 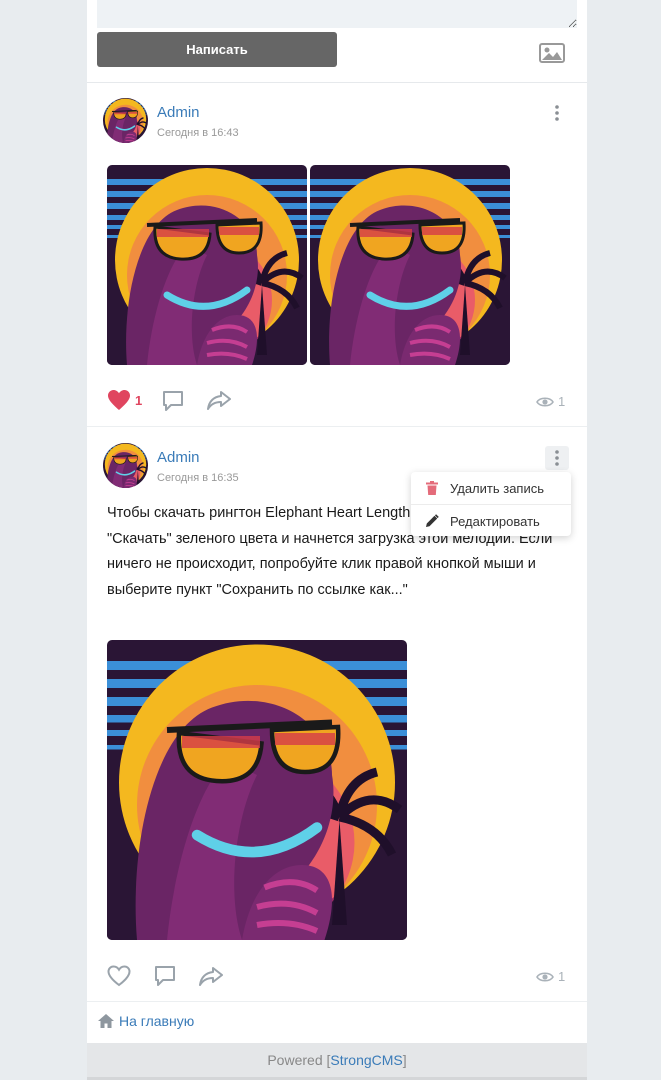 What do you see at coordinates (366, 1060) in the screenshot?
I see `brand-link: StrongCMS` at bounding box center [366, 1060].